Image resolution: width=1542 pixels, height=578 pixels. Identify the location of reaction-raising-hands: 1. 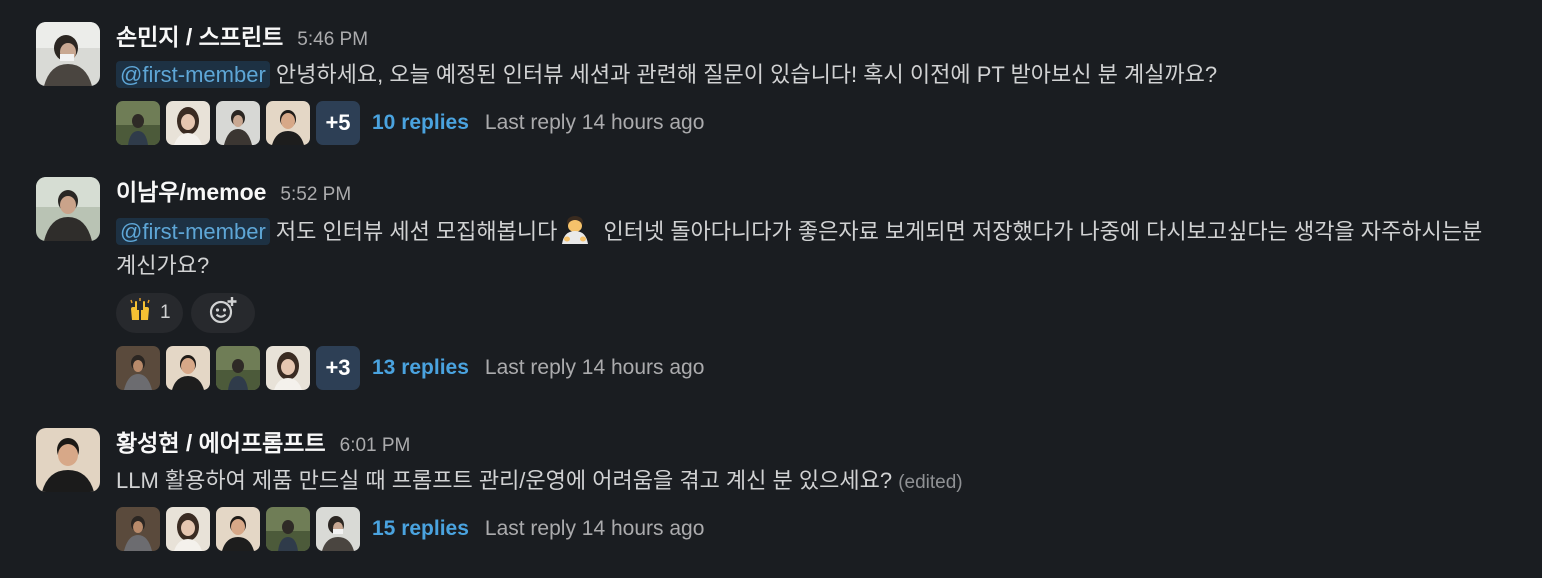
(149, 313).